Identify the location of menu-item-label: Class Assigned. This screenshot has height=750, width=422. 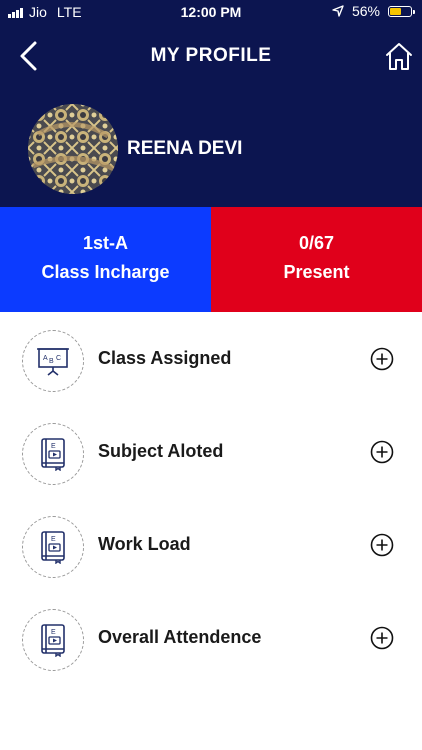
(165, 358).